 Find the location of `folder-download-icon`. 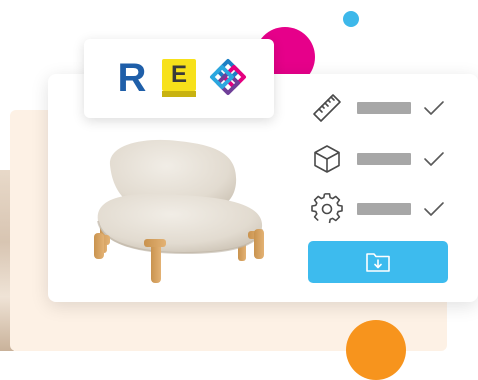

folder-download-icon is located at coordinates (378, 262).